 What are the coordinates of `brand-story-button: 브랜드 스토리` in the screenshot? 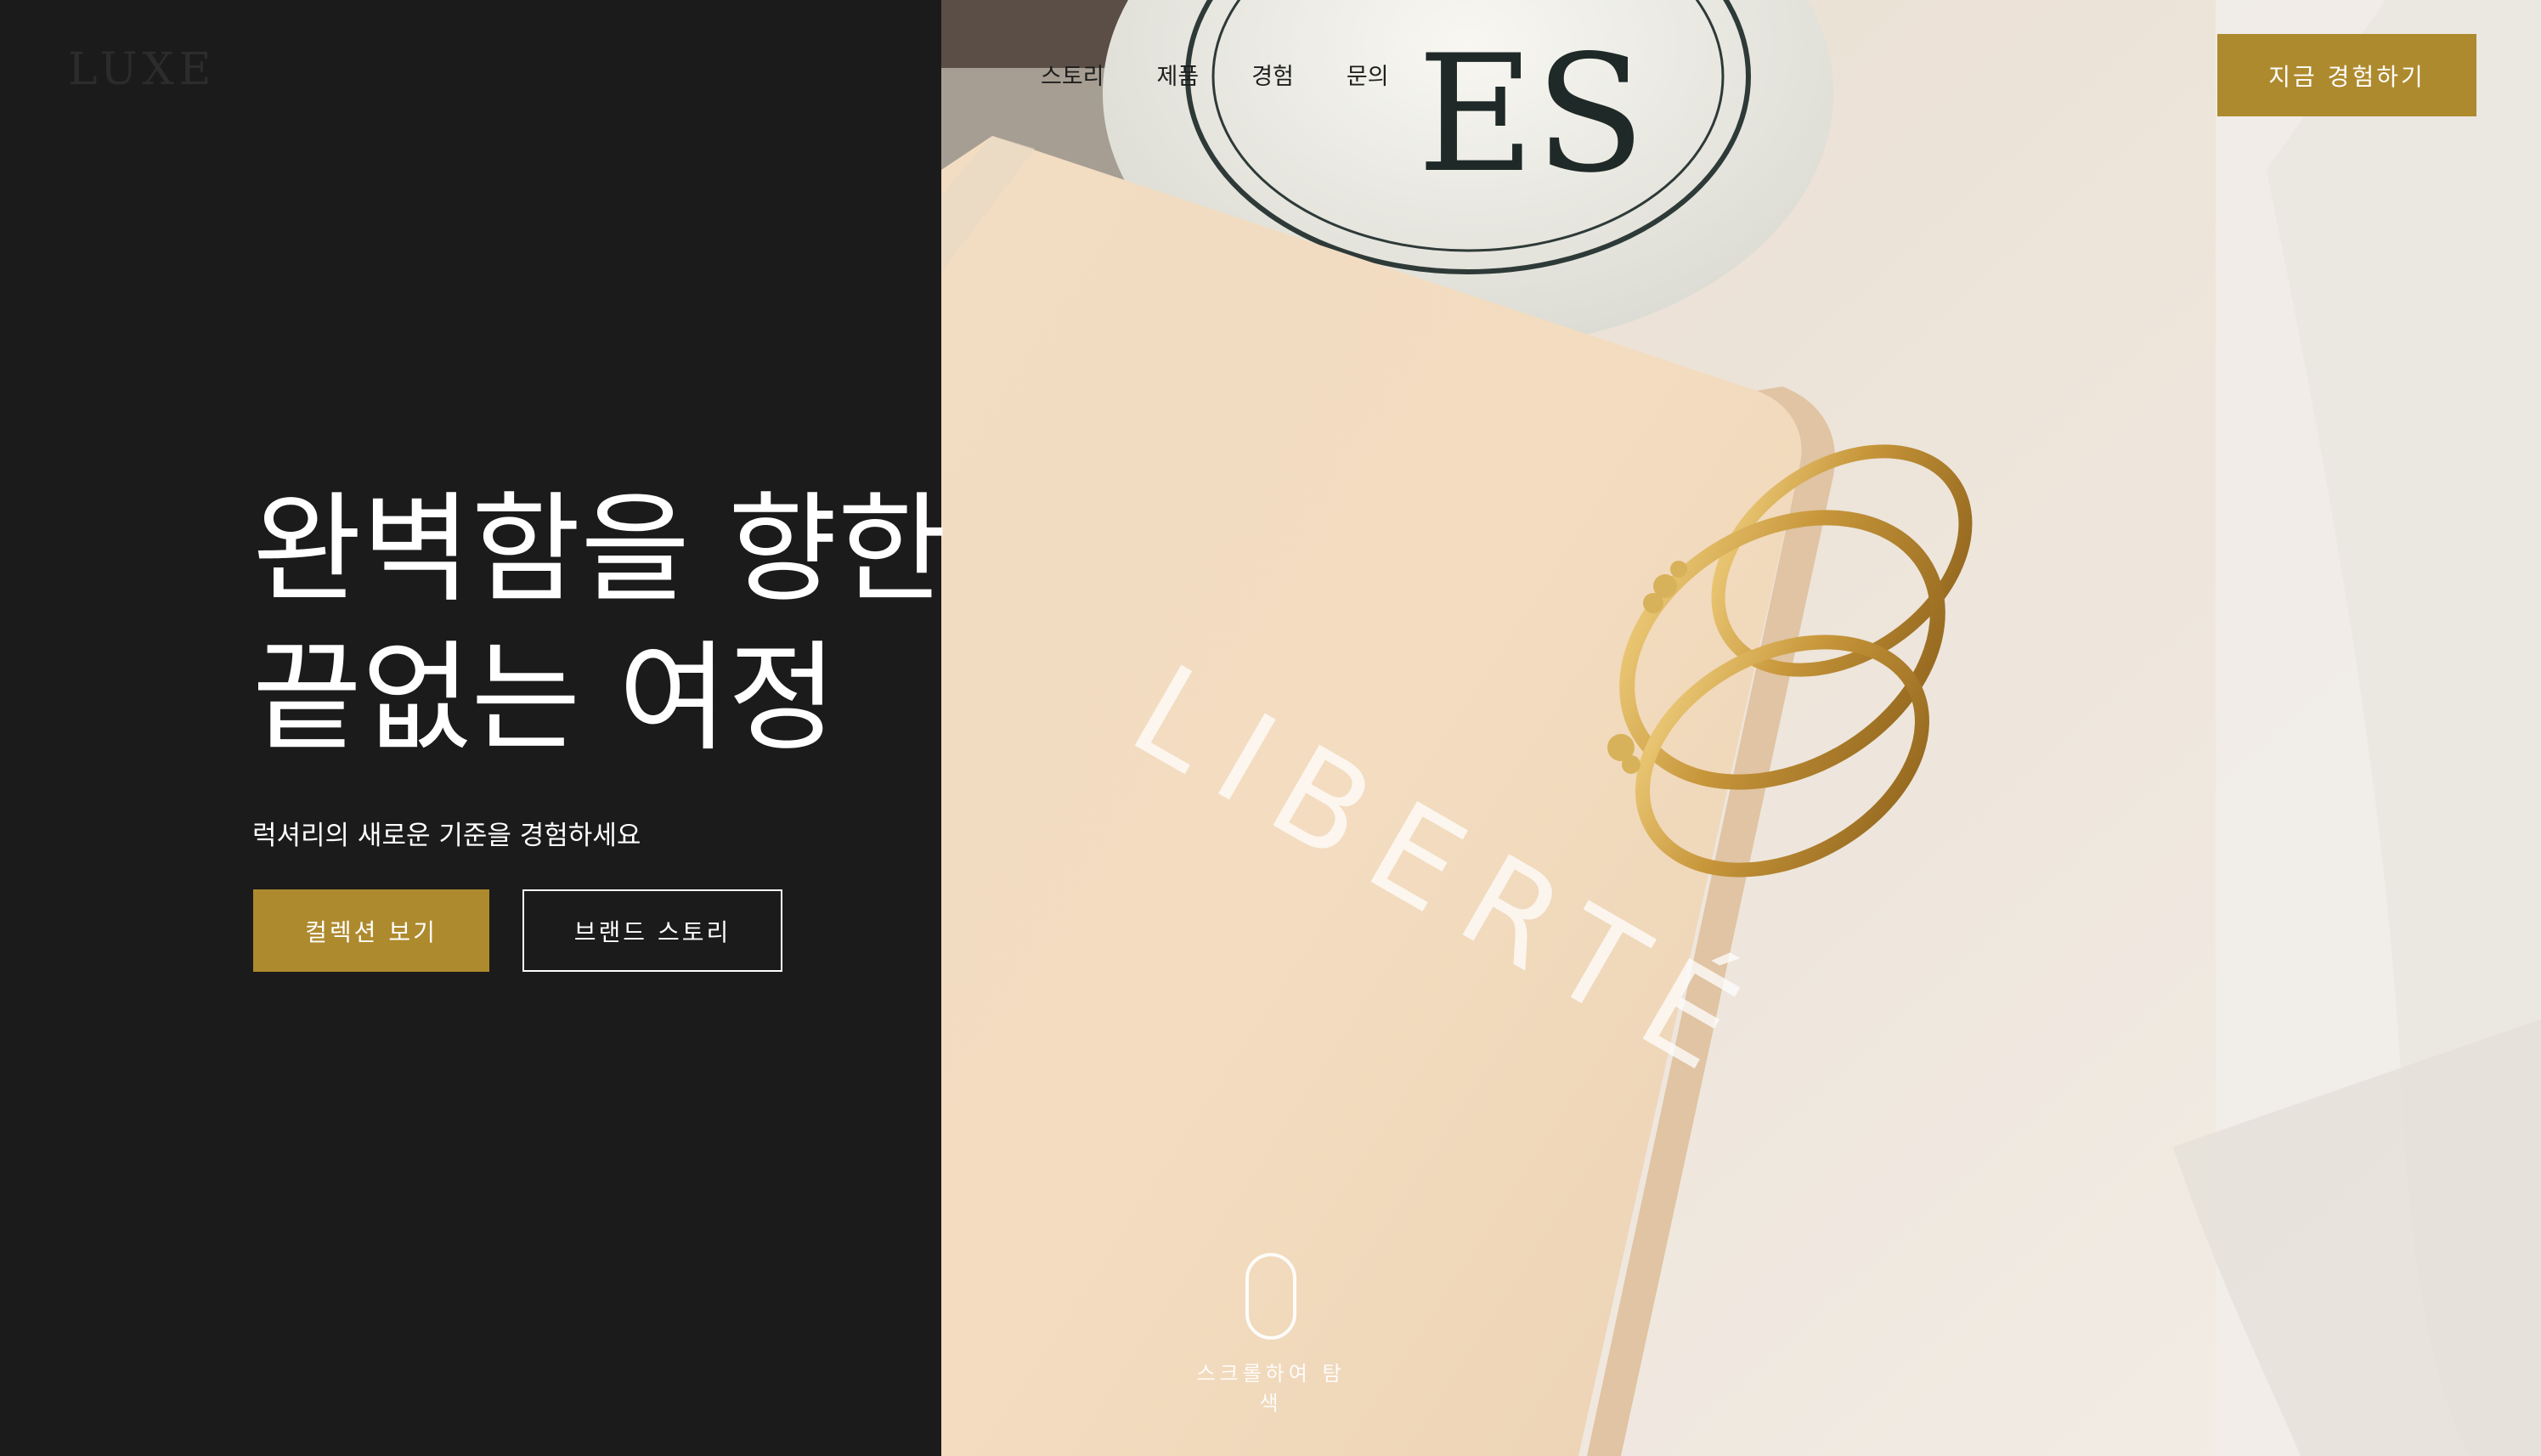 It's located at (652, 931).